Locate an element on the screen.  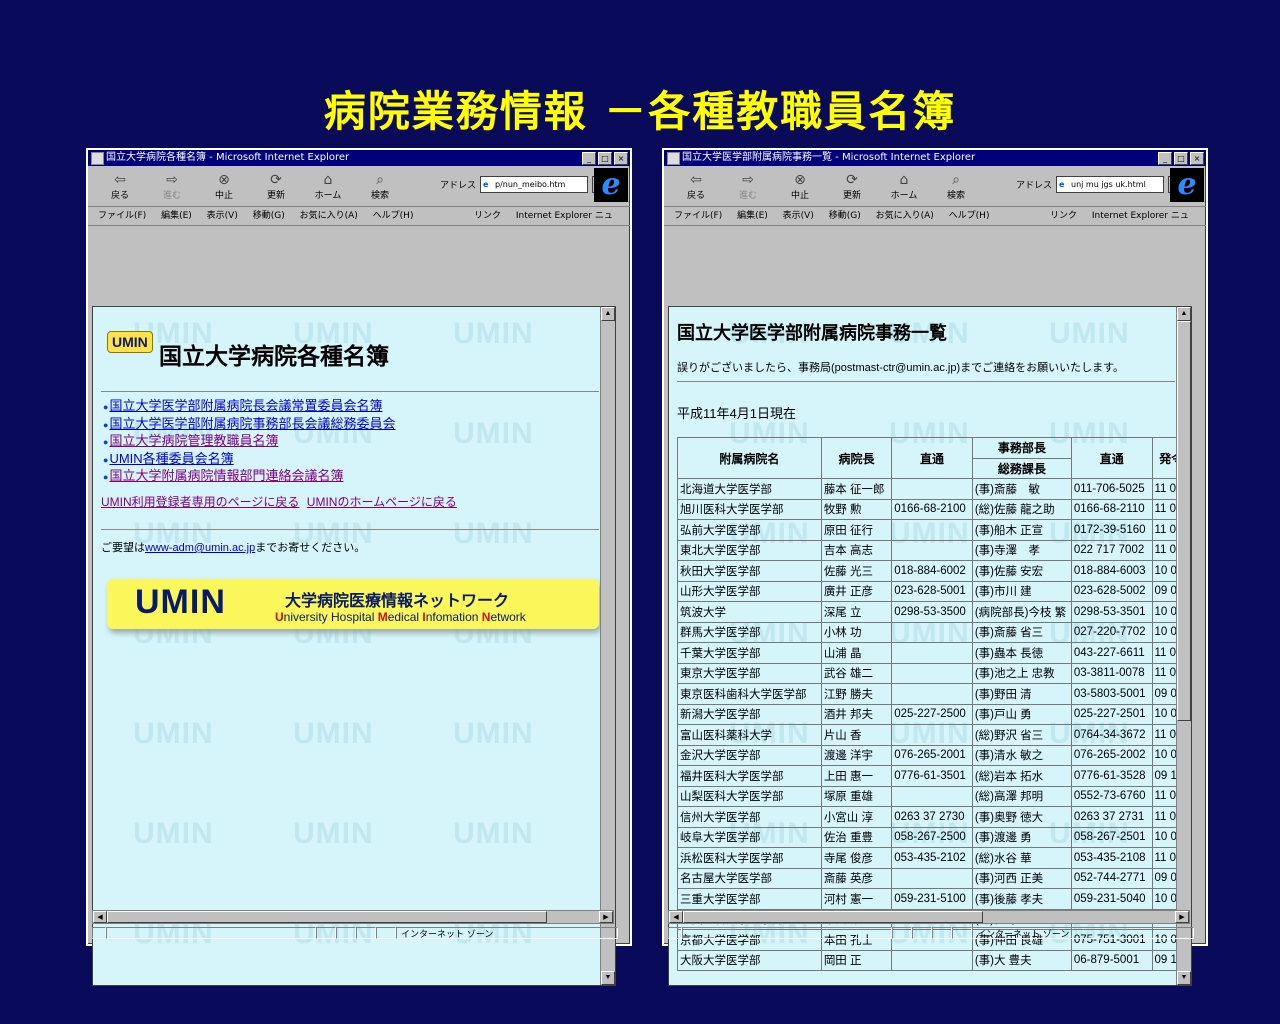
back-arrow-icon: ⇦ is located at coordinates (120, 179).